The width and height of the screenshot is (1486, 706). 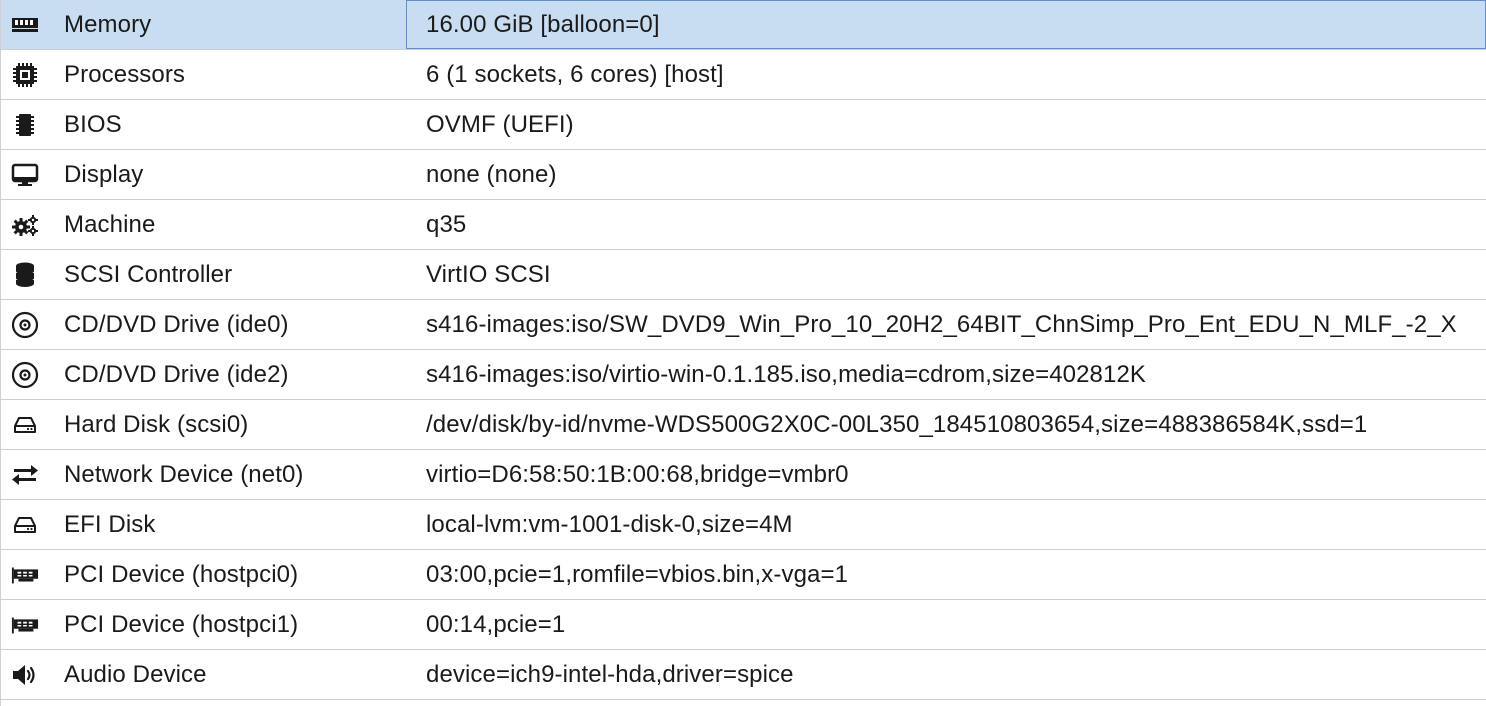 I want to click on row-label: PCI Device (hostpci0), so click(x=181, y=574).